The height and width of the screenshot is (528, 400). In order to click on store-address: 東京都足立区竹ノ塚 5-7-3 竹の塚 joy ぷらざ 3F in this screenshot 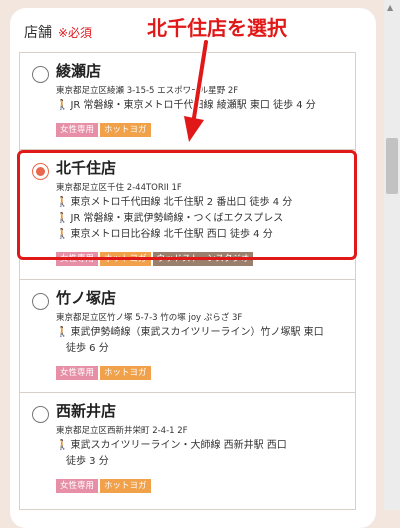, I will do `click(149, 318)`.